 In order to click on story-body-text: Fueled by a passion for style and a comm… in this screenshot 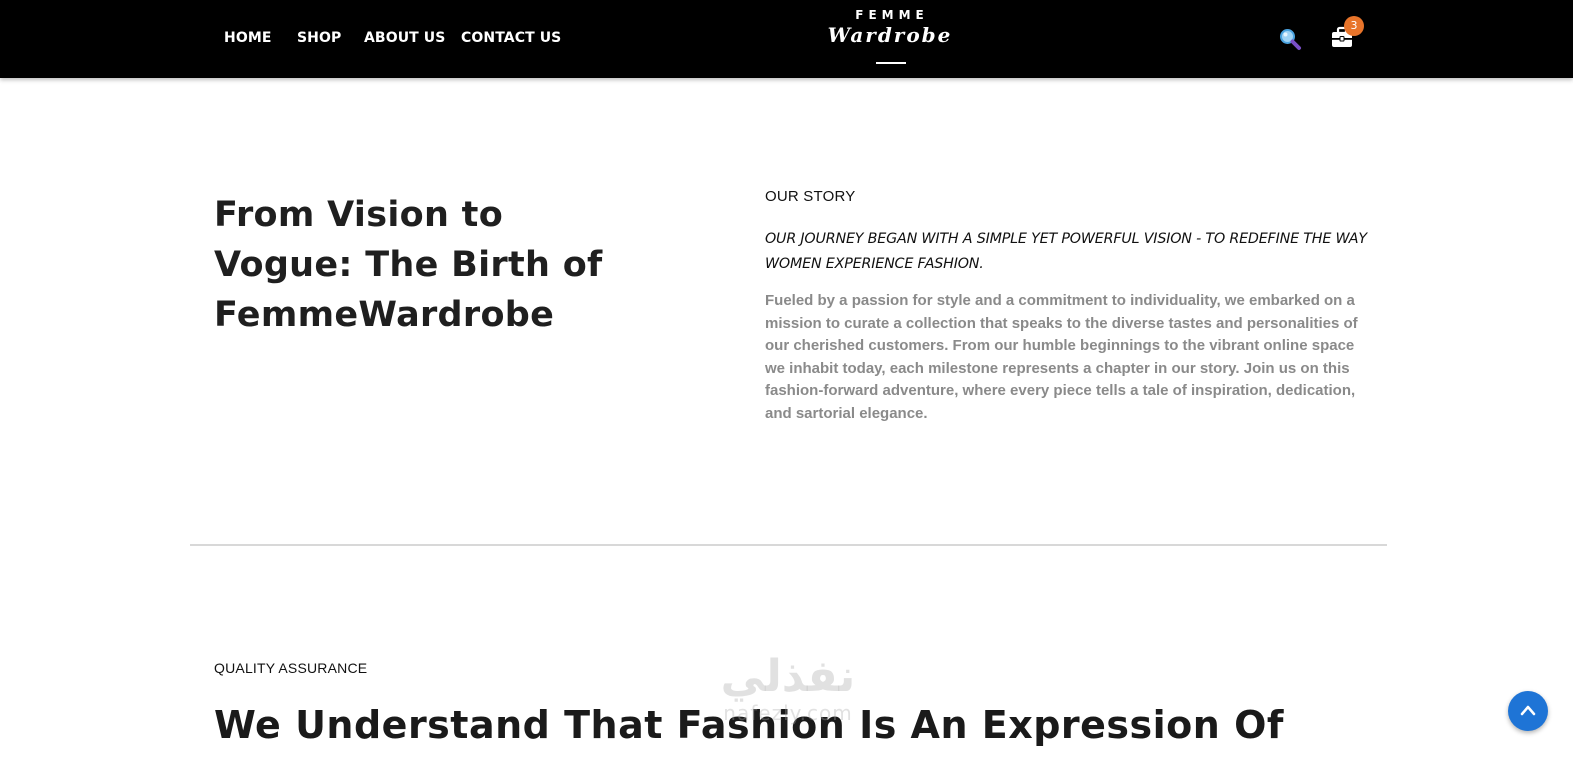, I will do `click(1061, 357)`.